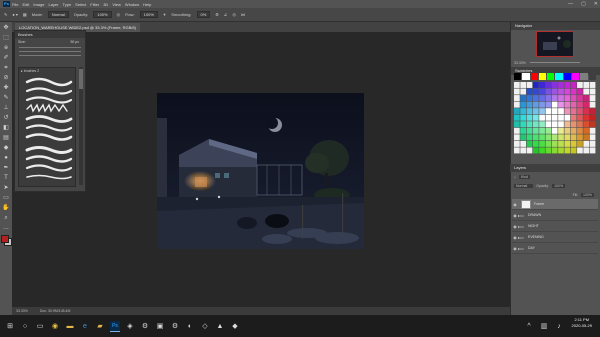  What do you see at coordinates (70, 326) in the screenshot?
I see `file-explorer-icon: ▬` at bounding box center [70, 326].